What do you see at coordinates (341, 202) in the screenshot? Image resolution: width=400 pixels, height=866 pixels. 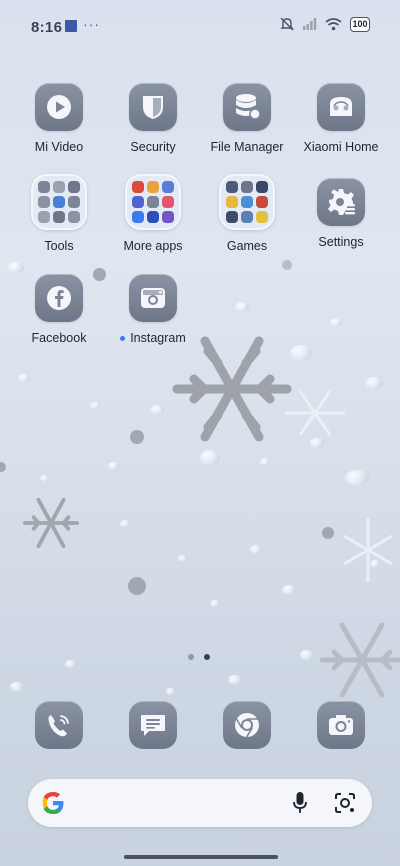 I see `gear-icon` at bounding box center [341, 202].